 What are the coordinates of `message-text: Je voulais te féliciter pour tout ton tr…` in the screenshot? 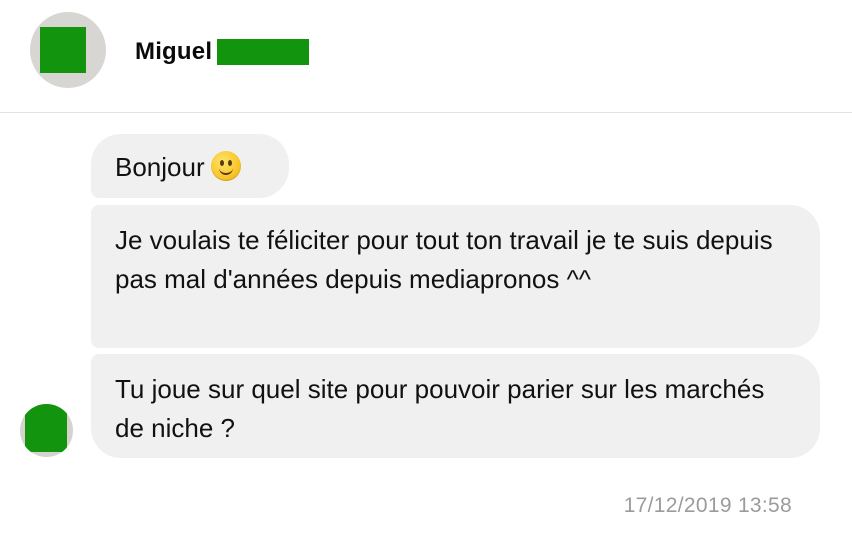 It's located at (444, 259).